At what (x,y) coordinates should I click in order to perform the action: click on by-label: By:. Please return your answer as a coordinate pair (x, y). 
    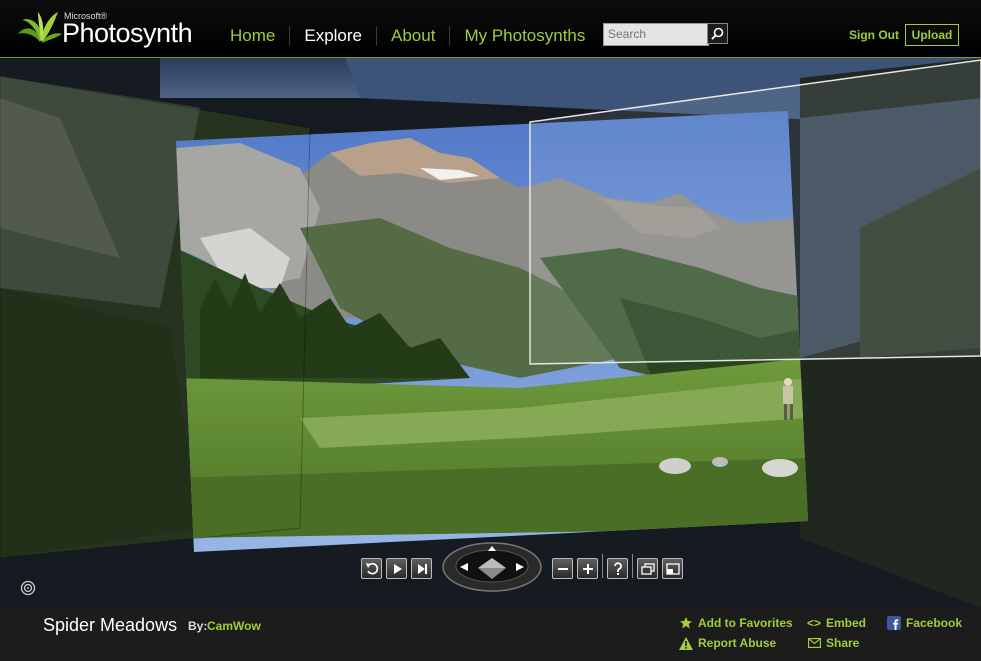
    Looking at the image, I should click on (198, 626).